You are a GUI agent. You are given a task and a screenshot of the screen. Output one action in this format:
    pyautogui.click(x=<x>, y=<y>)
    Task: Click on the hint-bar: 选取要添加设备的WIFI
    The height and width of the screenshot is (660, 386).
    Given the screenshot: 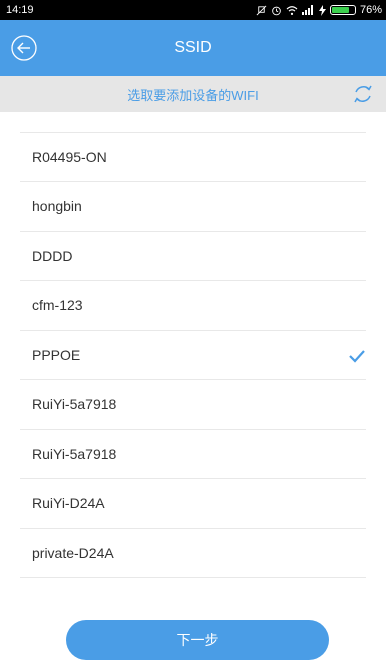 What is the action you would take?
    pyautogui.click(x=193, y=94)
    